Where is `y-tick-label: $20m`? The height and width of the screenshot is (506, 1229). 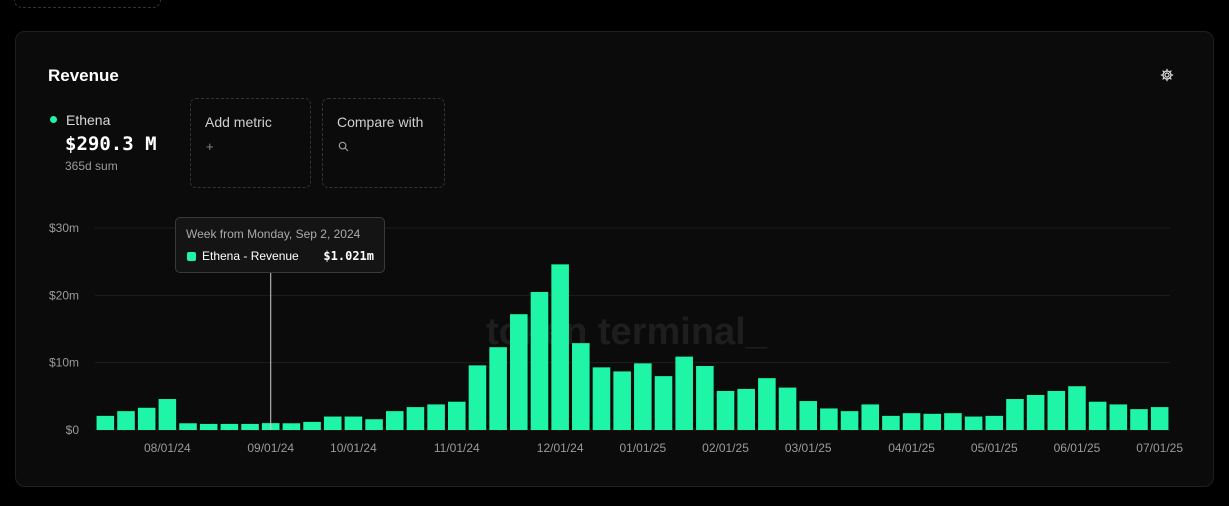
y-tick-label: $20m is located at coordinates (64, 295).